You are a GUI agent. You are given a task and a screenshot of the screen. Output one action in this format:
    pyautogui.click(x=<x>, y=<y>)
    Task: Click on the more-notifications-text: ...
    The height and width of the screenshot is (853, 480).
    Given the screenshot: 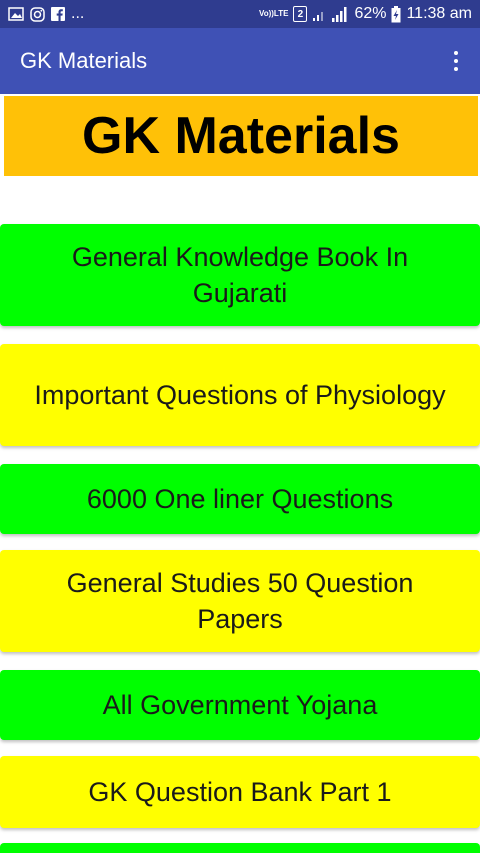 What is the action you would take?
    pyautogui.click(x=78, y=13)
    